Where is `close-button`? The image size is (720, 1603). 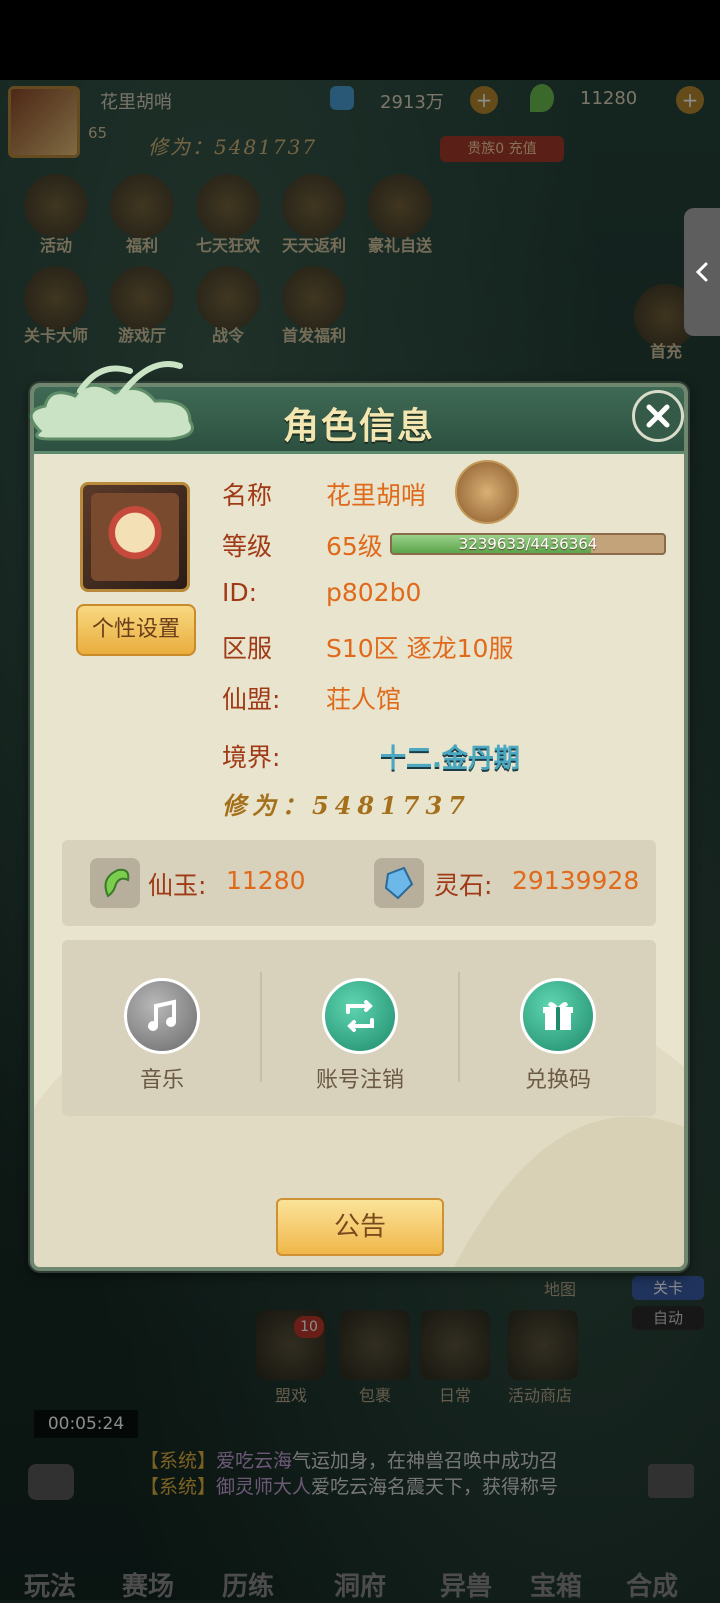 close-button is located at coordinates (658, 416).